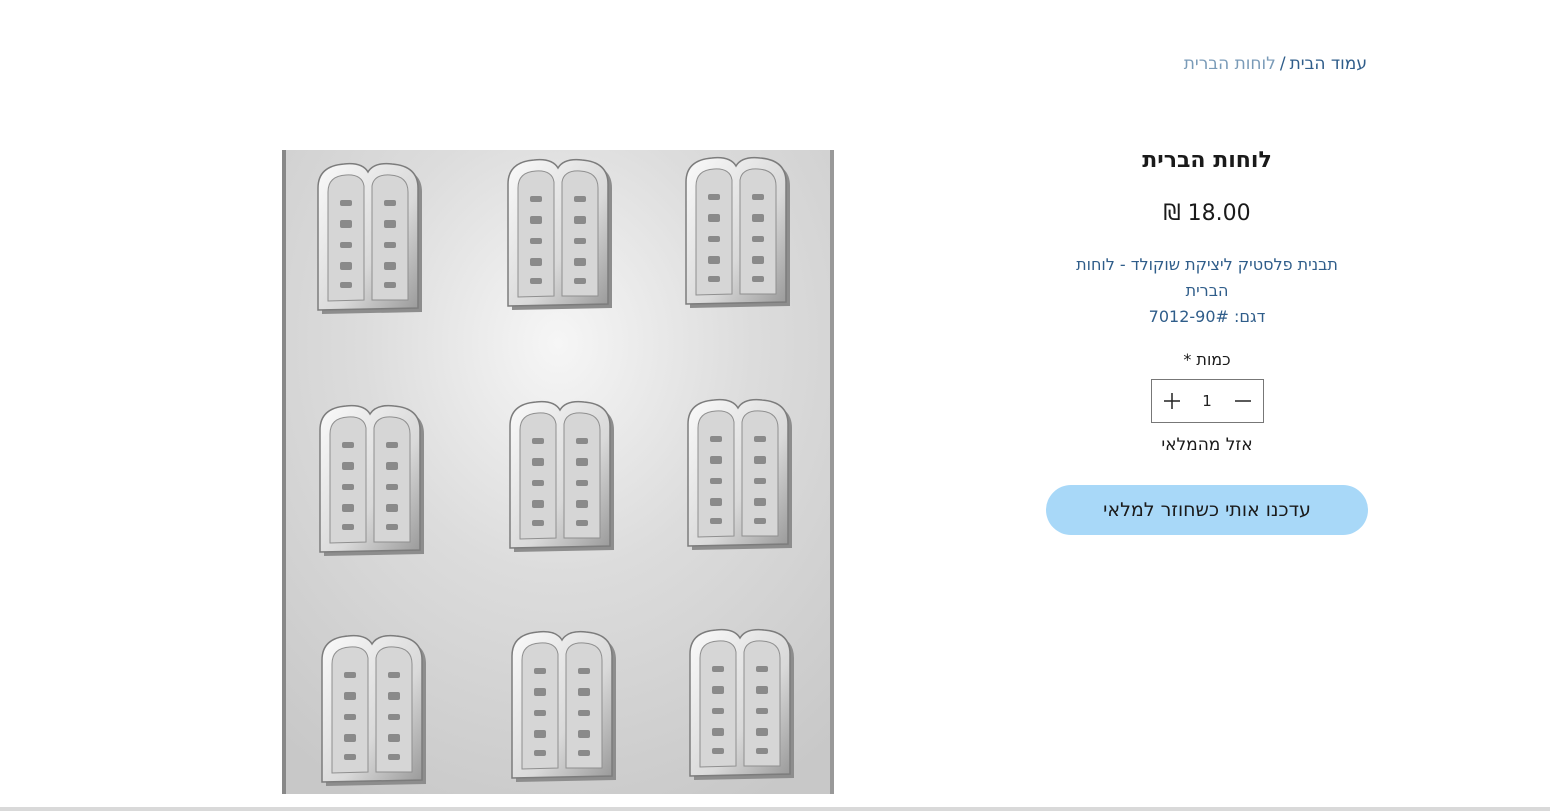 The height and width of the screenshot is (811, 1550). What do you see at coordinates (1243, 401) in the screenshot?
I see `minus-icon` at bounding box center [1243, 401].